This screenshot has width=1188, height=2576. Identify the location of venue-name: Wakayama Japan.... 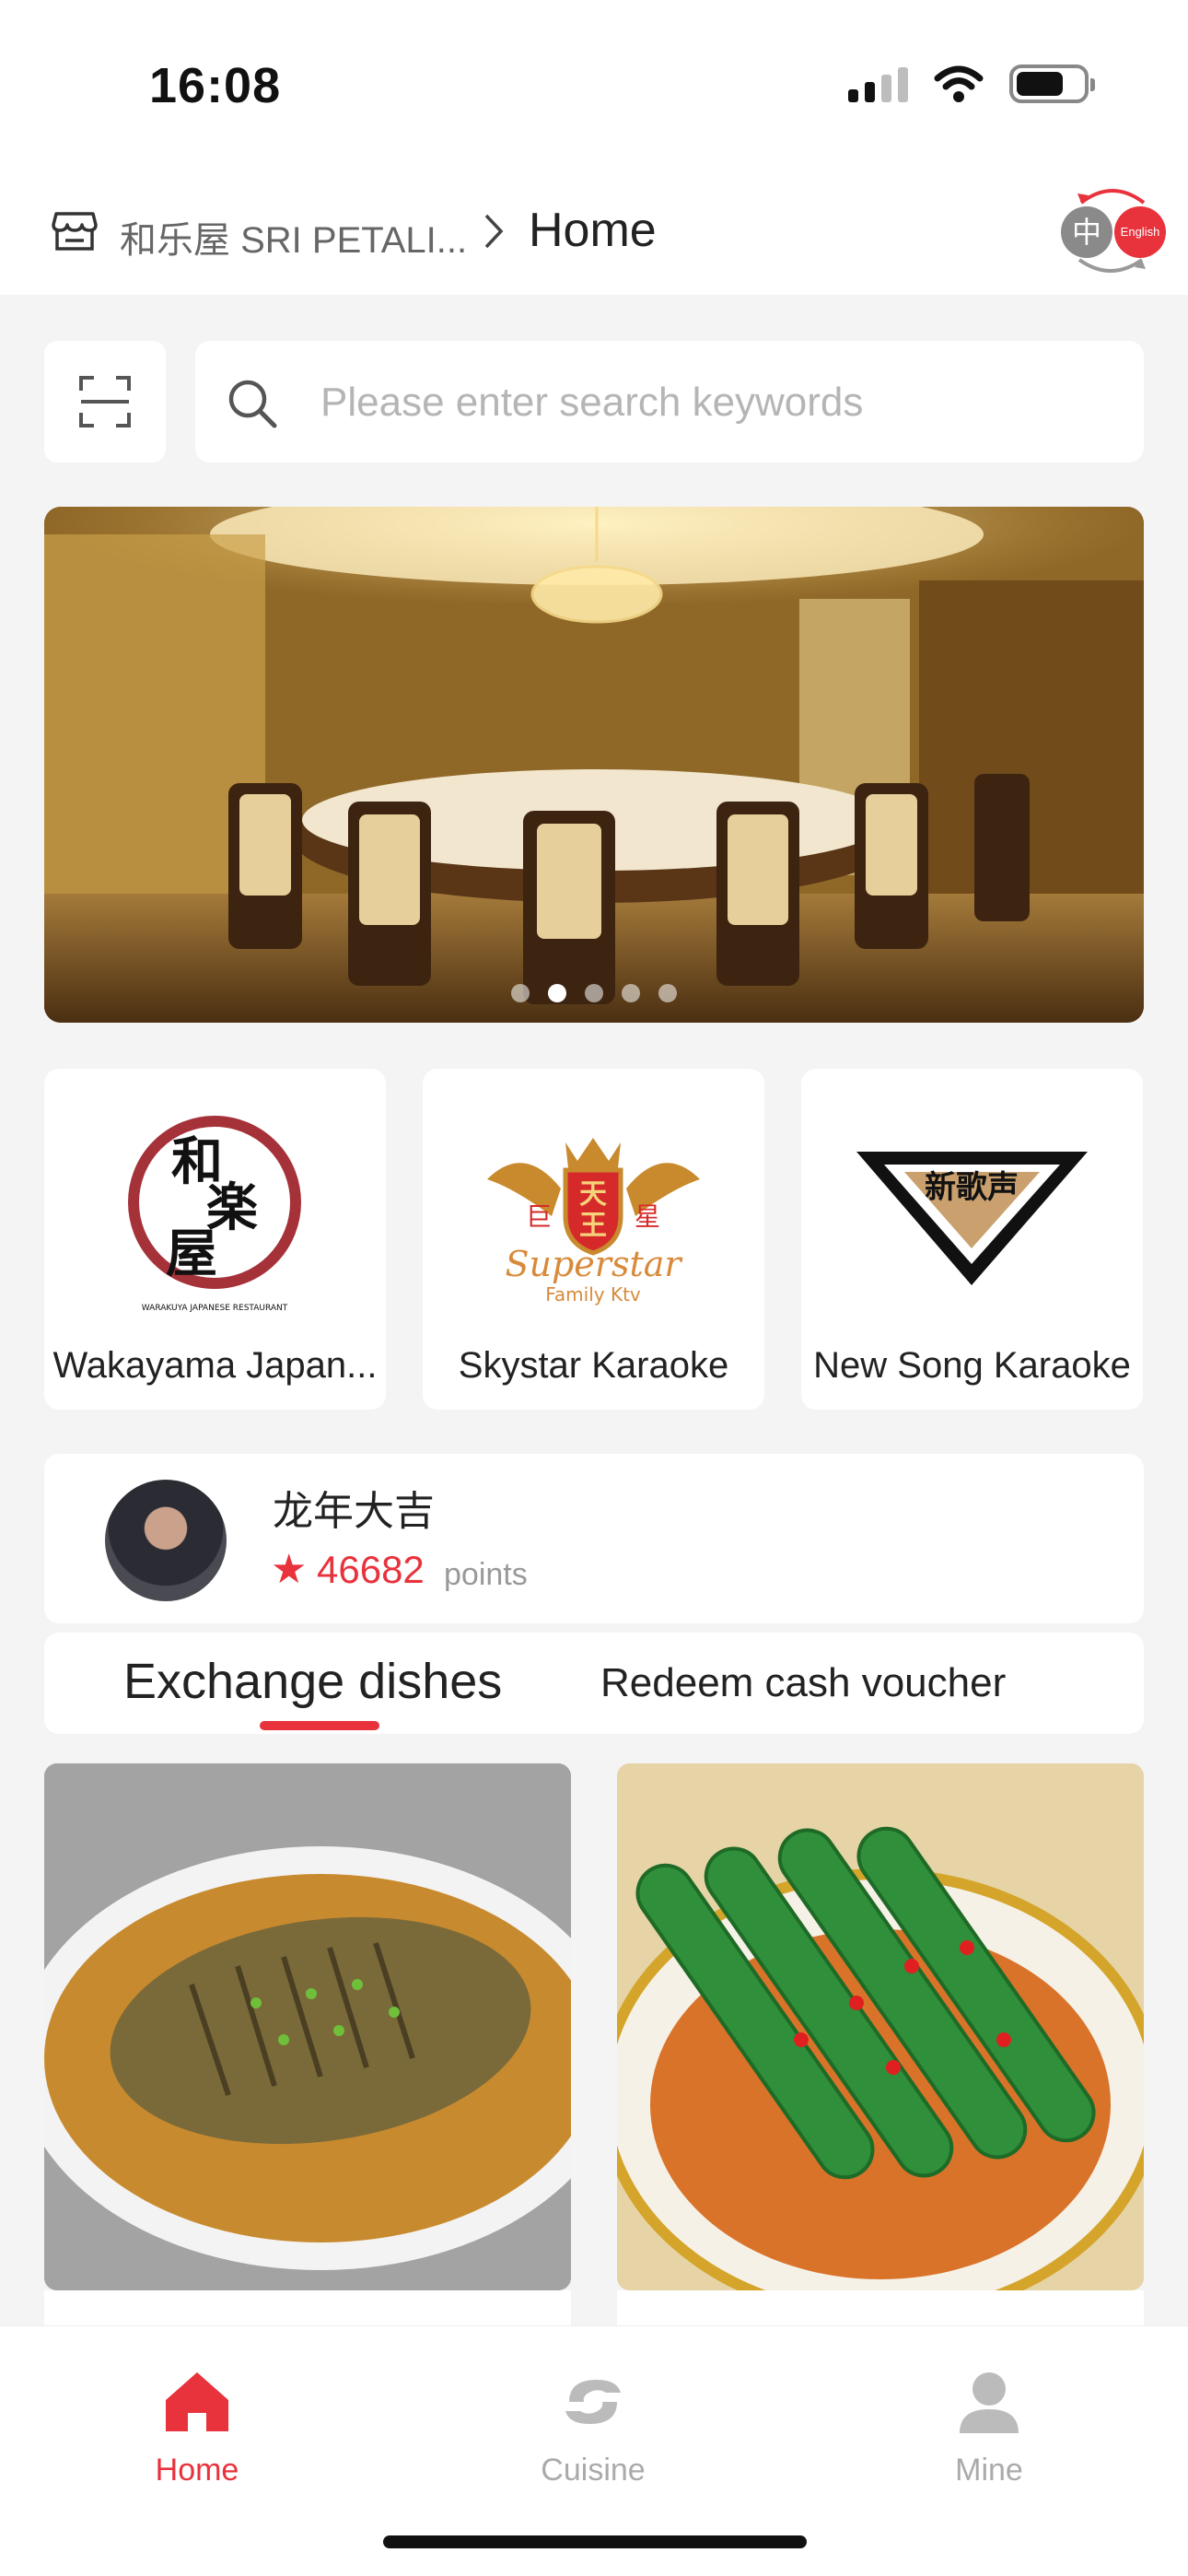
(215, 1365).